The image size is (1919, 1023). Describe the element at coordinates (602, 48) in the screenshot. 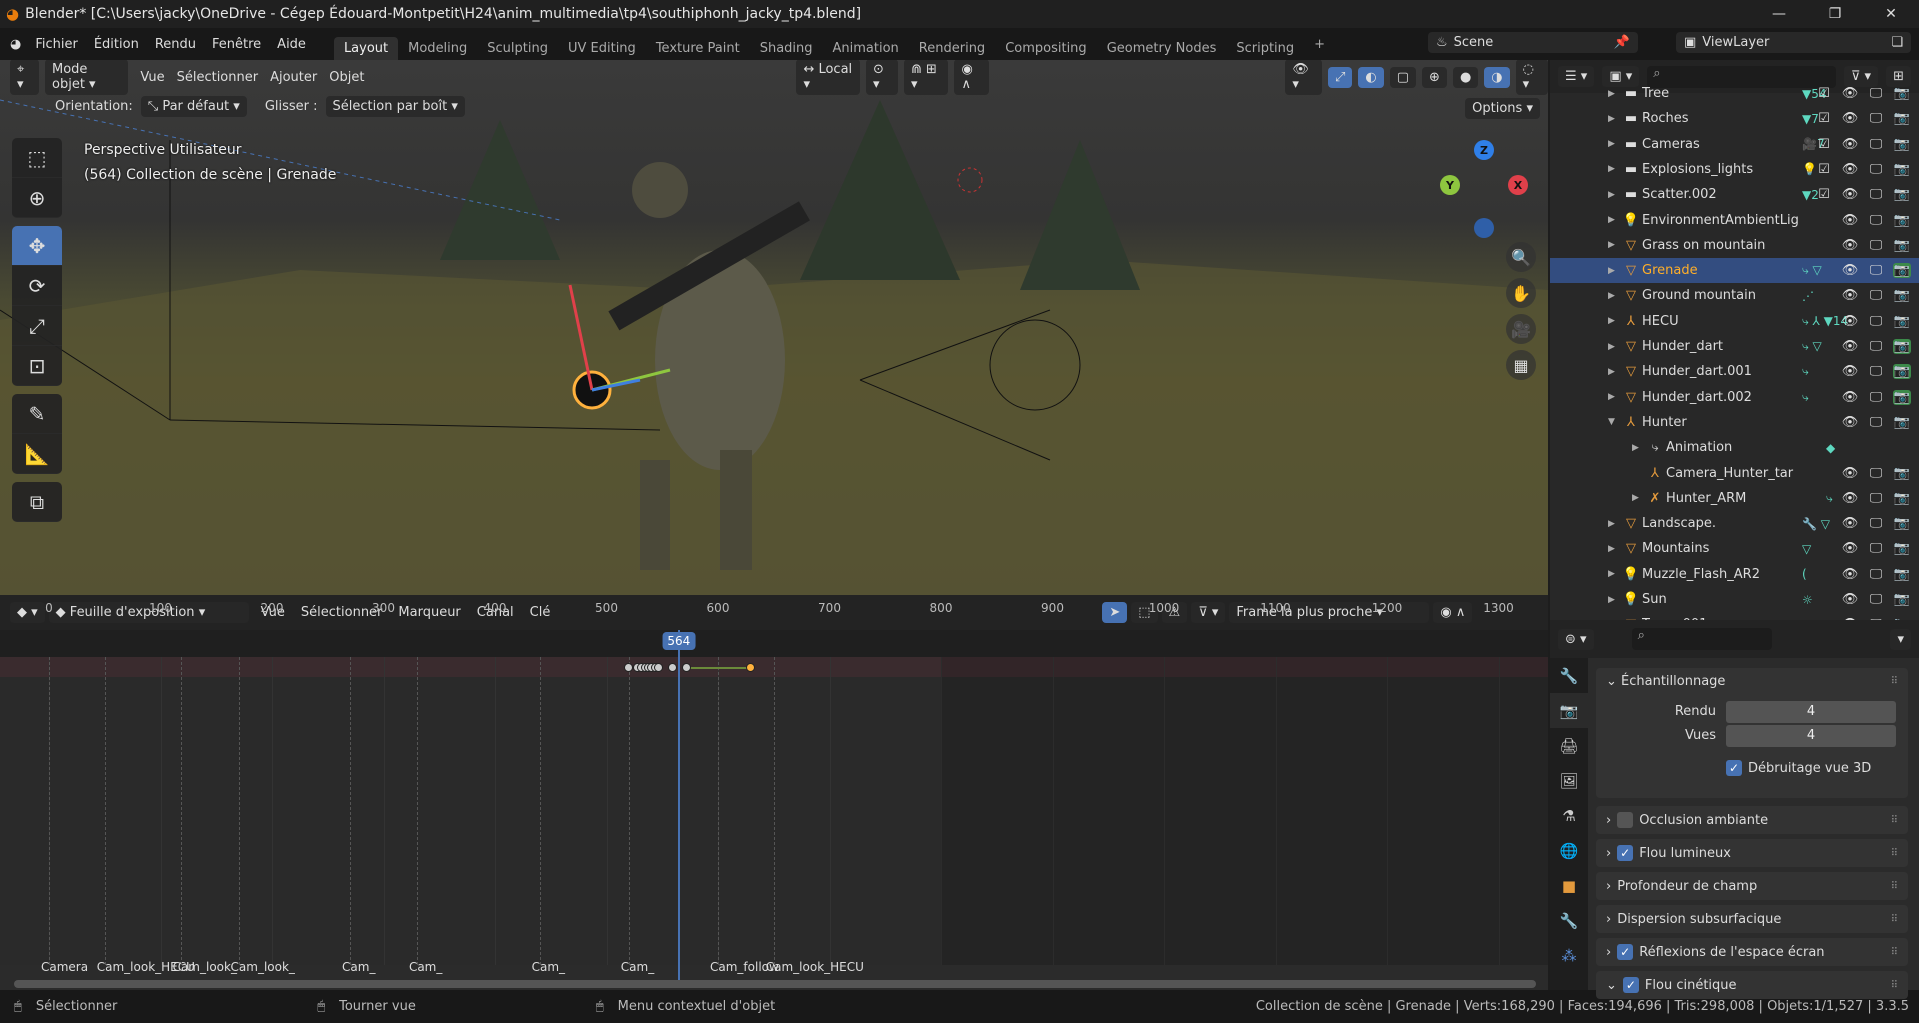

I see `workspace-tab: UV Editing` at that location.